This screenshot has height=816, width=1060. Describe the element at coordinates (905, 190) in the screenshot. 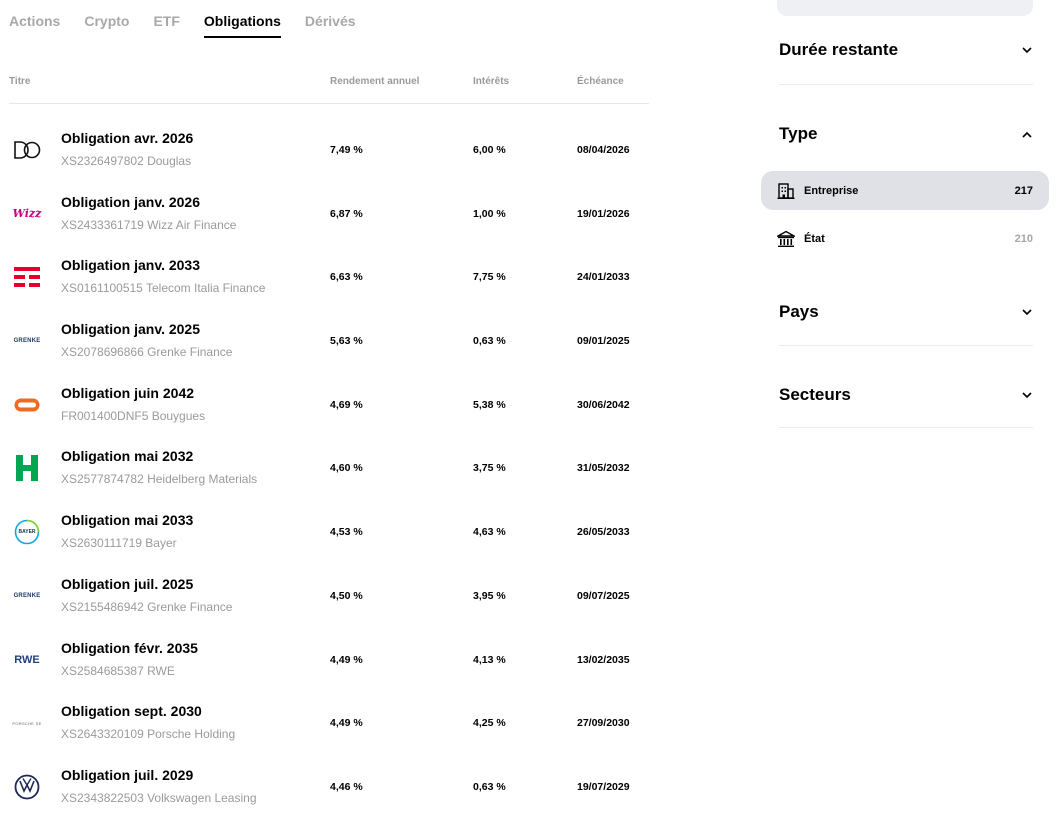

I see `type-option-entreprise: Entreprise 217` at that location.